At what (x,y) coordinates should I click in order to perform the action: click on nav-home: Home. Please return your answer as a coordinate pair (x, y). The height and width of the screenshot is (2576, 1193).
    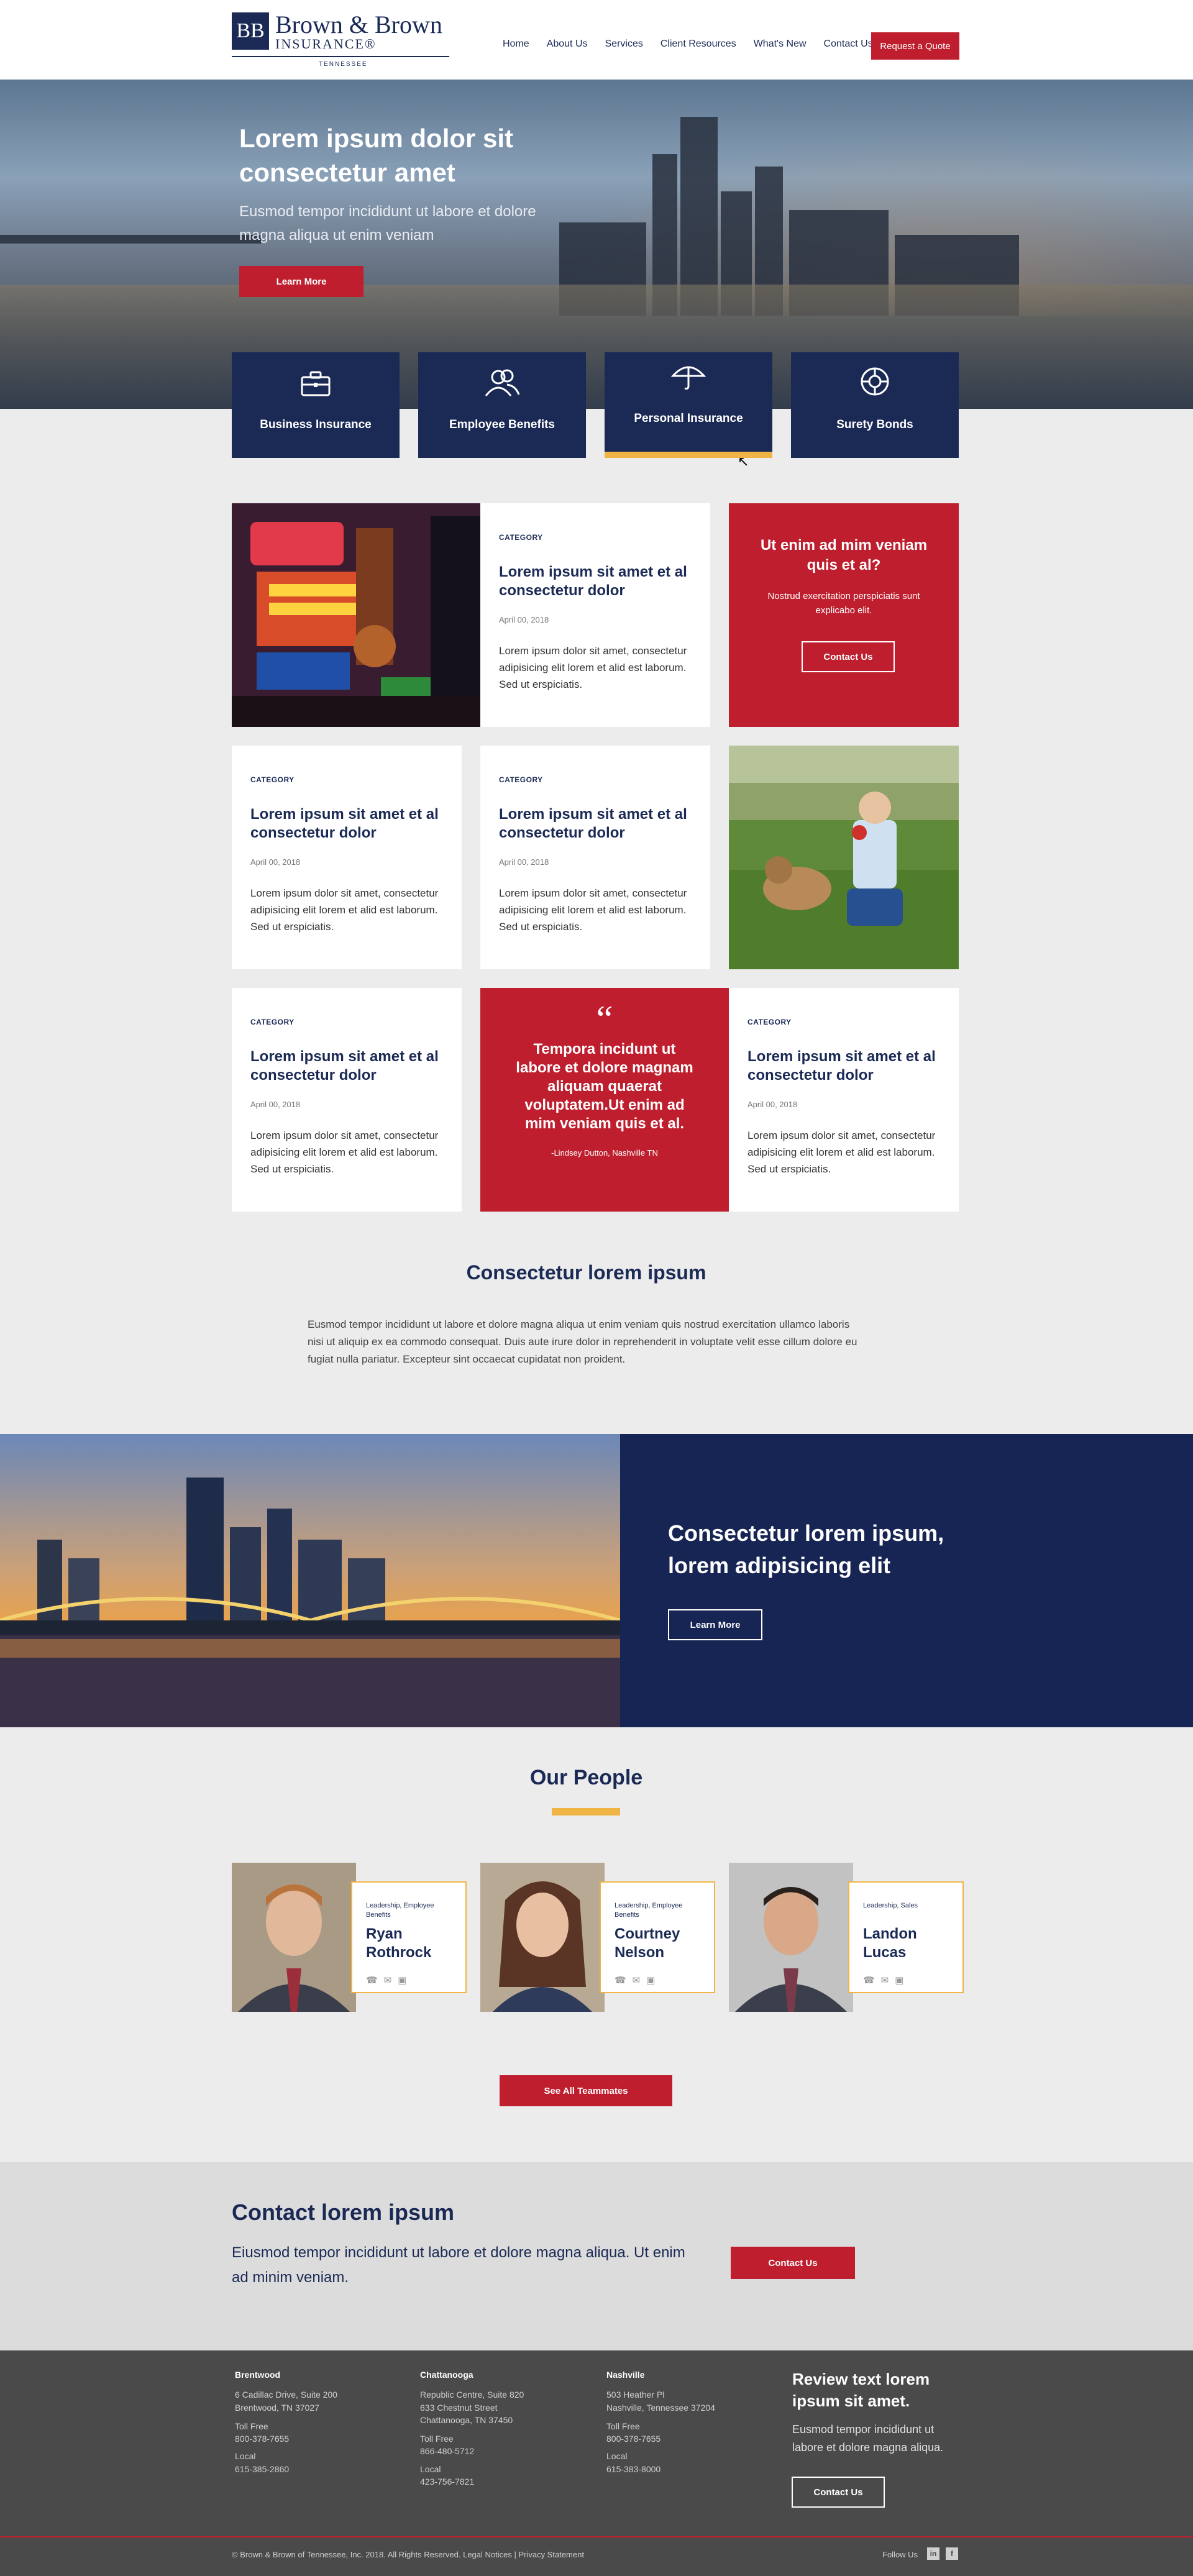
    Looking at the image, I should click on (516, 44).